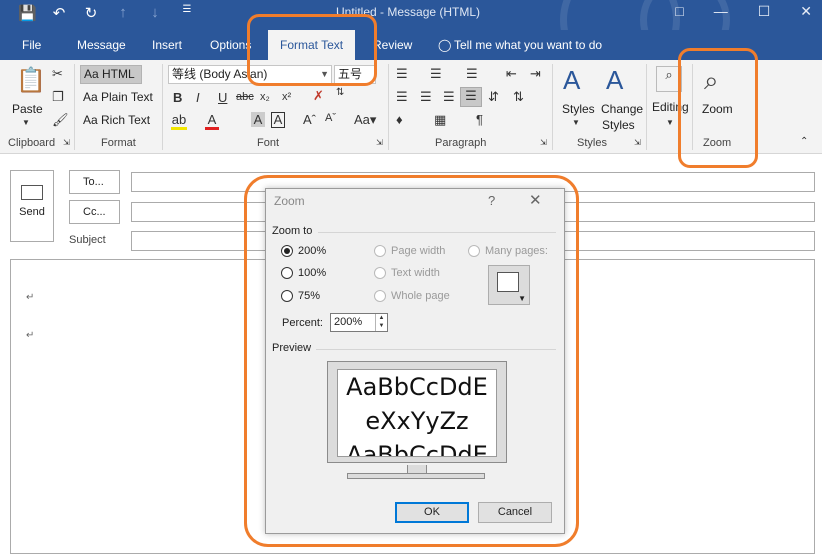 The width and height of the screenshot is (822, 559). I want to click on justify-icon: ☰, so click(471, 97).